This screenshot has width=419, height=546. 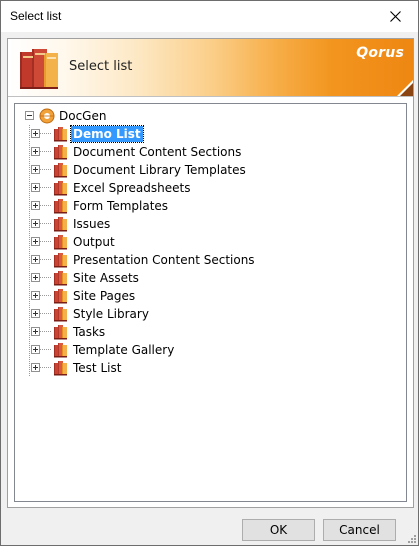 I want to click on window-title: Select list, so click(x=36, y=16).